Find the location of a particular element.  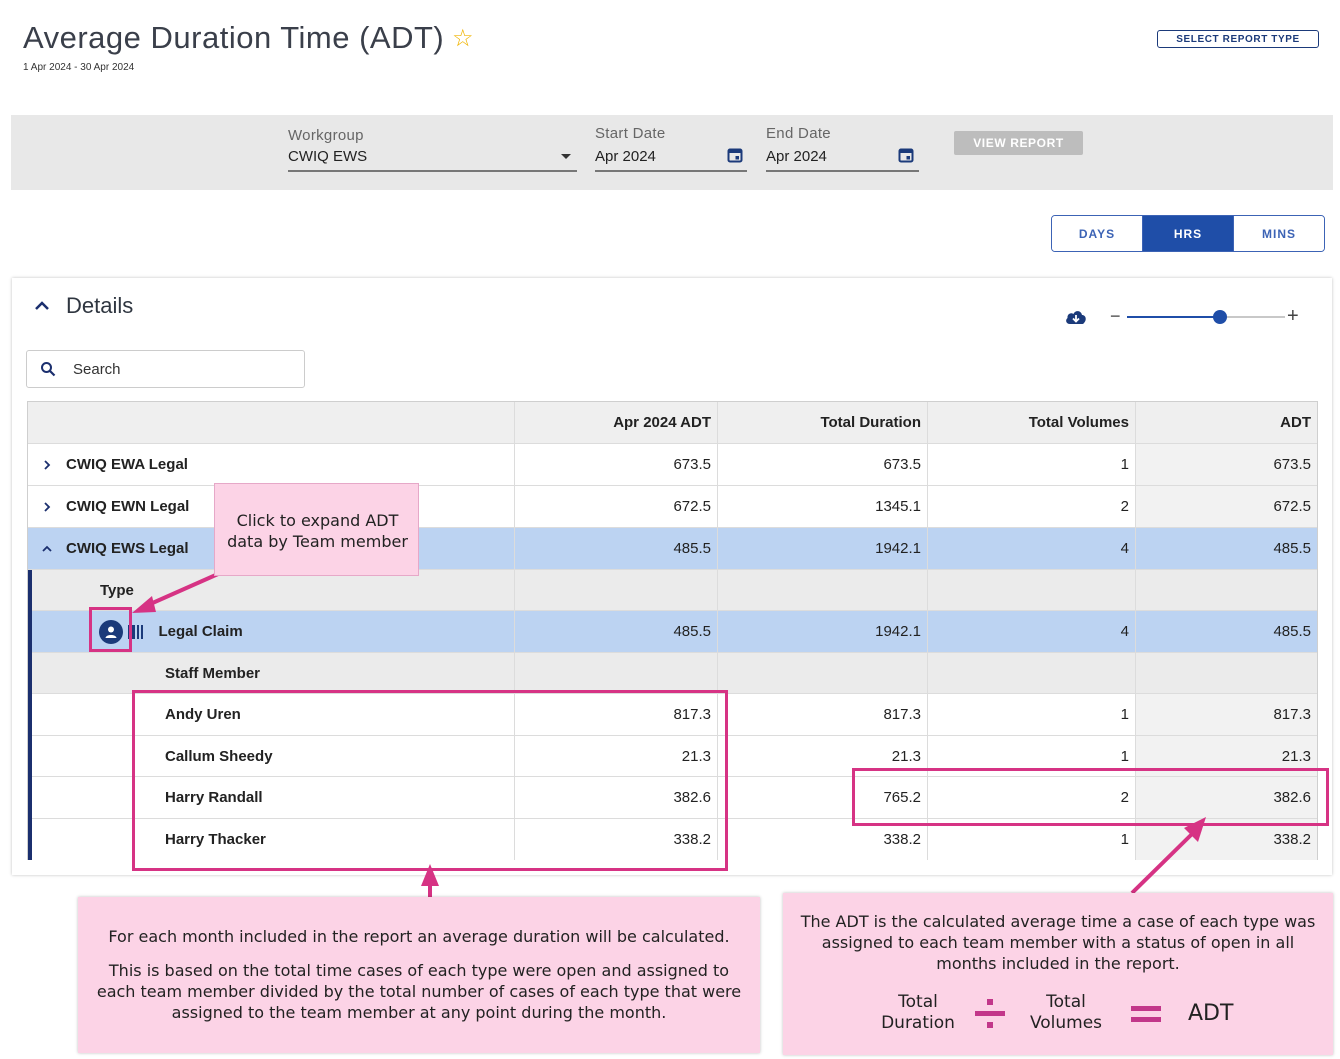

end-date-label: End Date is located at coordinates (798, 133).